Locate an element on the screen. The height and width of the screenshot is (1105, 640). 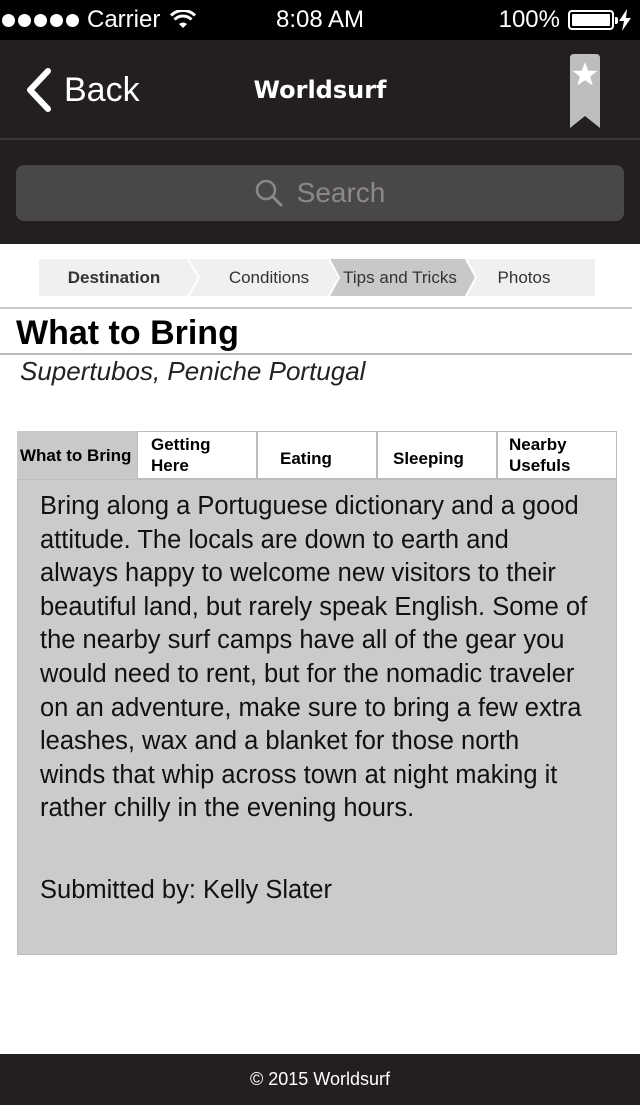
page-title: What to Bring is located at coordinates (127, 333).